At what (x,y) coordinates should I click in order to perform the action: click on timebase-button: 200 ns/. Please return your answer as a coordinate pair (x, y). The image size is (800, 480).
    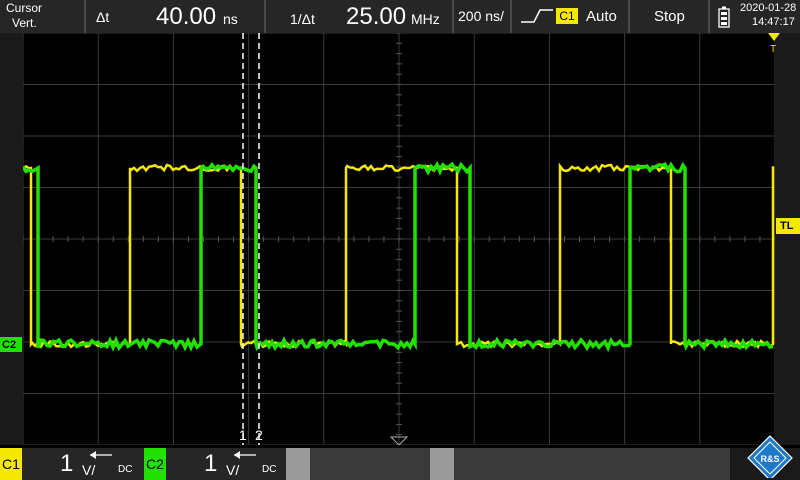
    Looking at the image, I should click on (482, 16).